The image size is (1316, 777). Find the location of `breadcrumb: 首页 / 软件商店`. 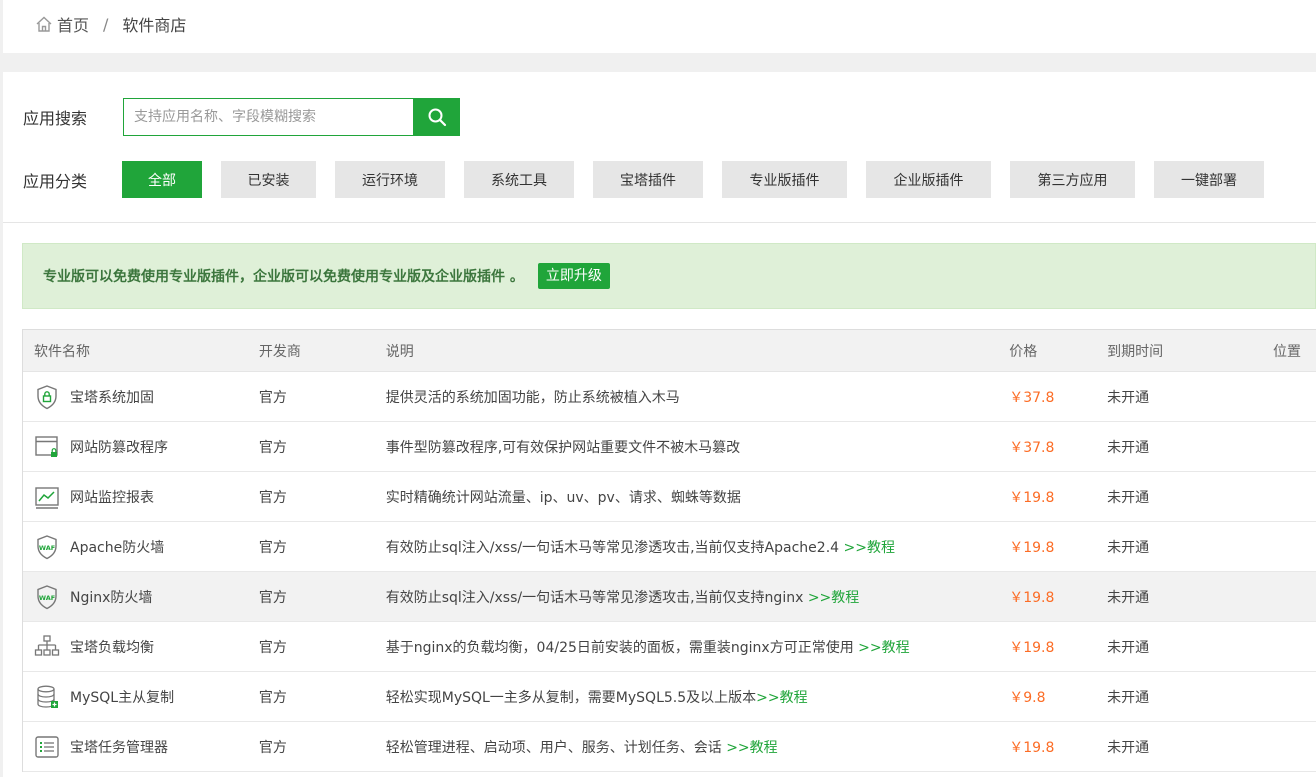

breadcrumb: 首页 / 软件商店 is located at coordinates (110, 24).